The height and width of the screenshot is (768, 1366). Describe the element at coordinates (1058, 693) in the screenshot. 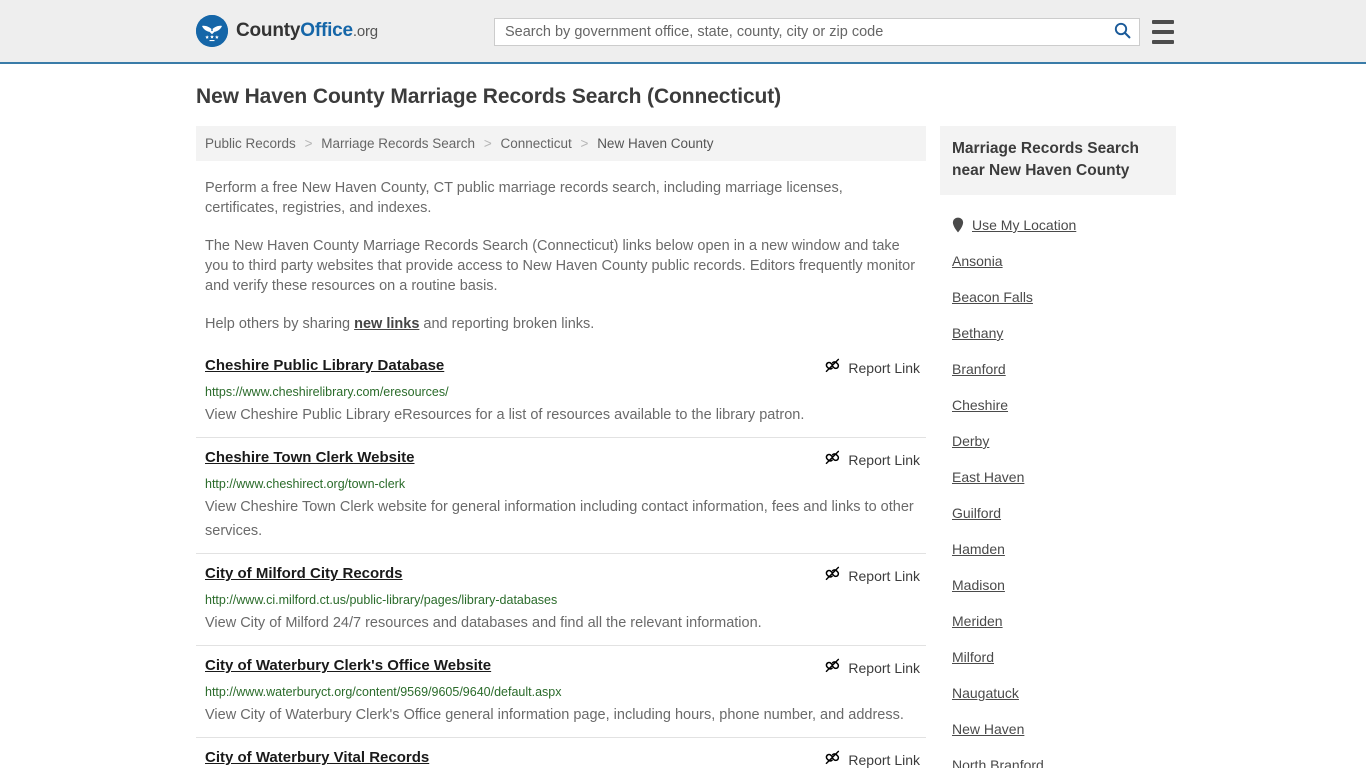

I see `sidebar-item-naugatuck: Naugatuck` at that location.